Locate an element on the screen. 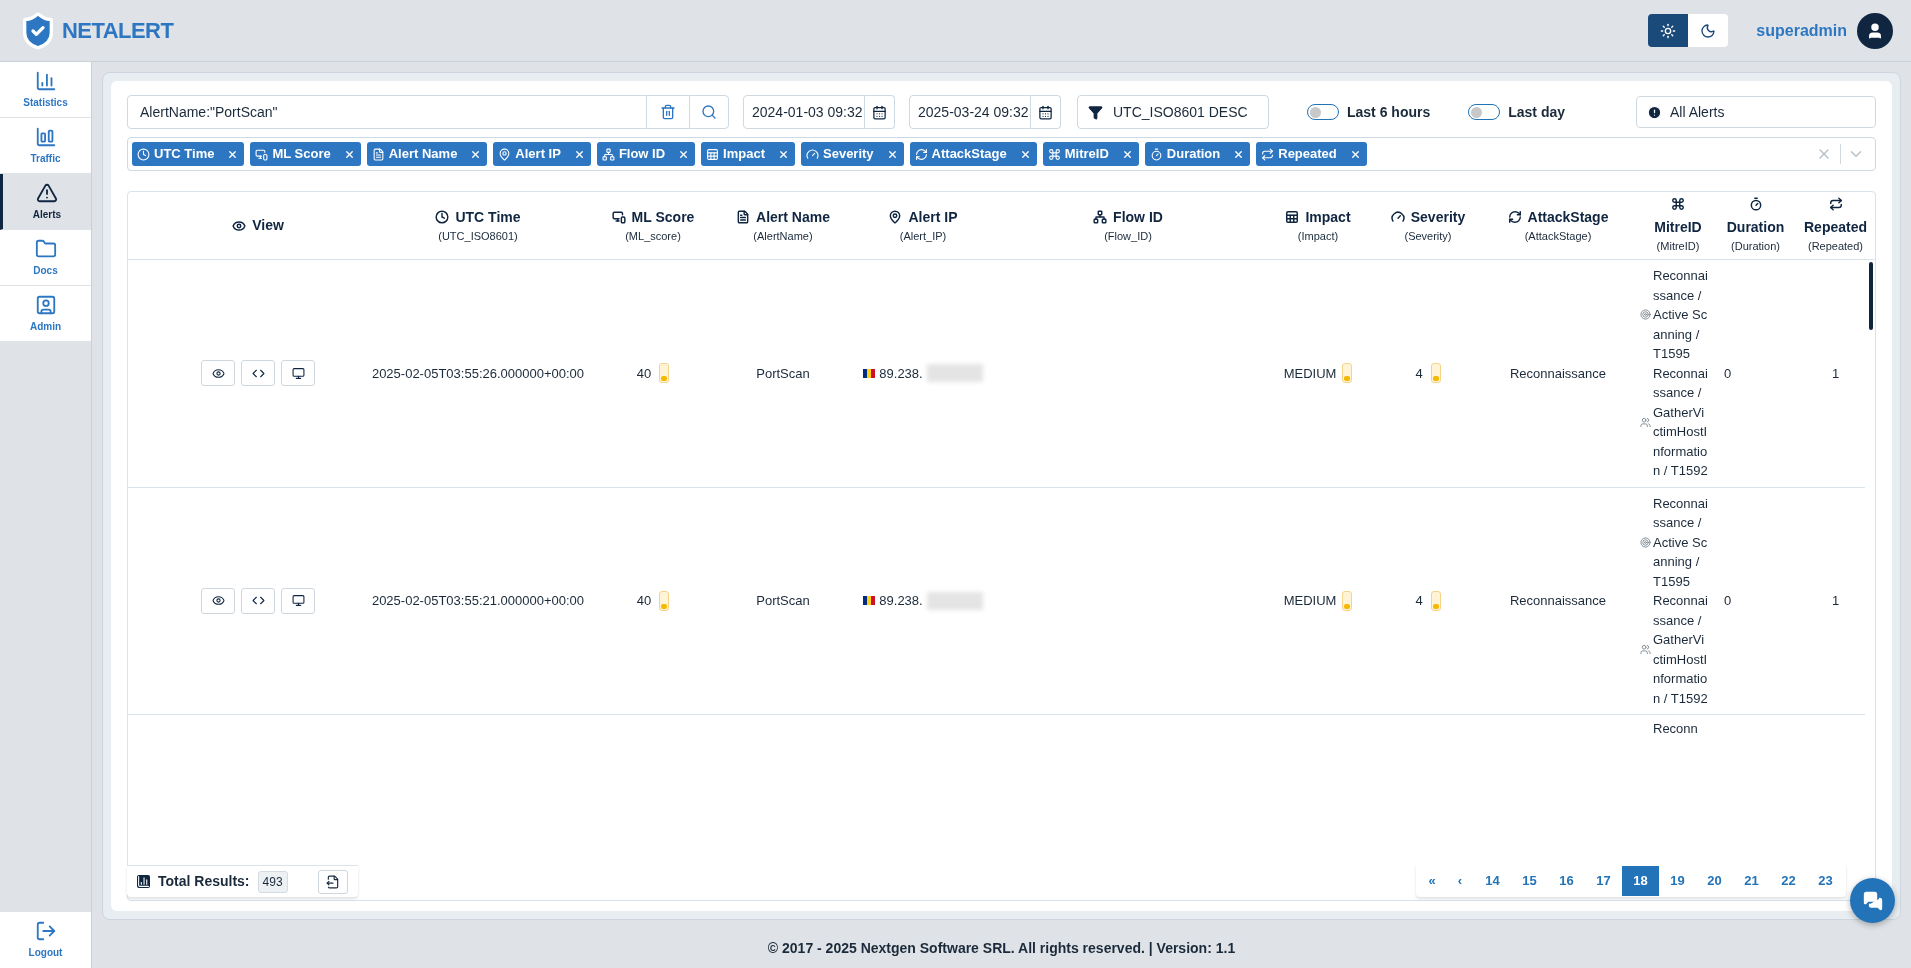 The width and height of the screenshot is (1911, 968). column-header: Impact is located at coordinates (1328, 217).